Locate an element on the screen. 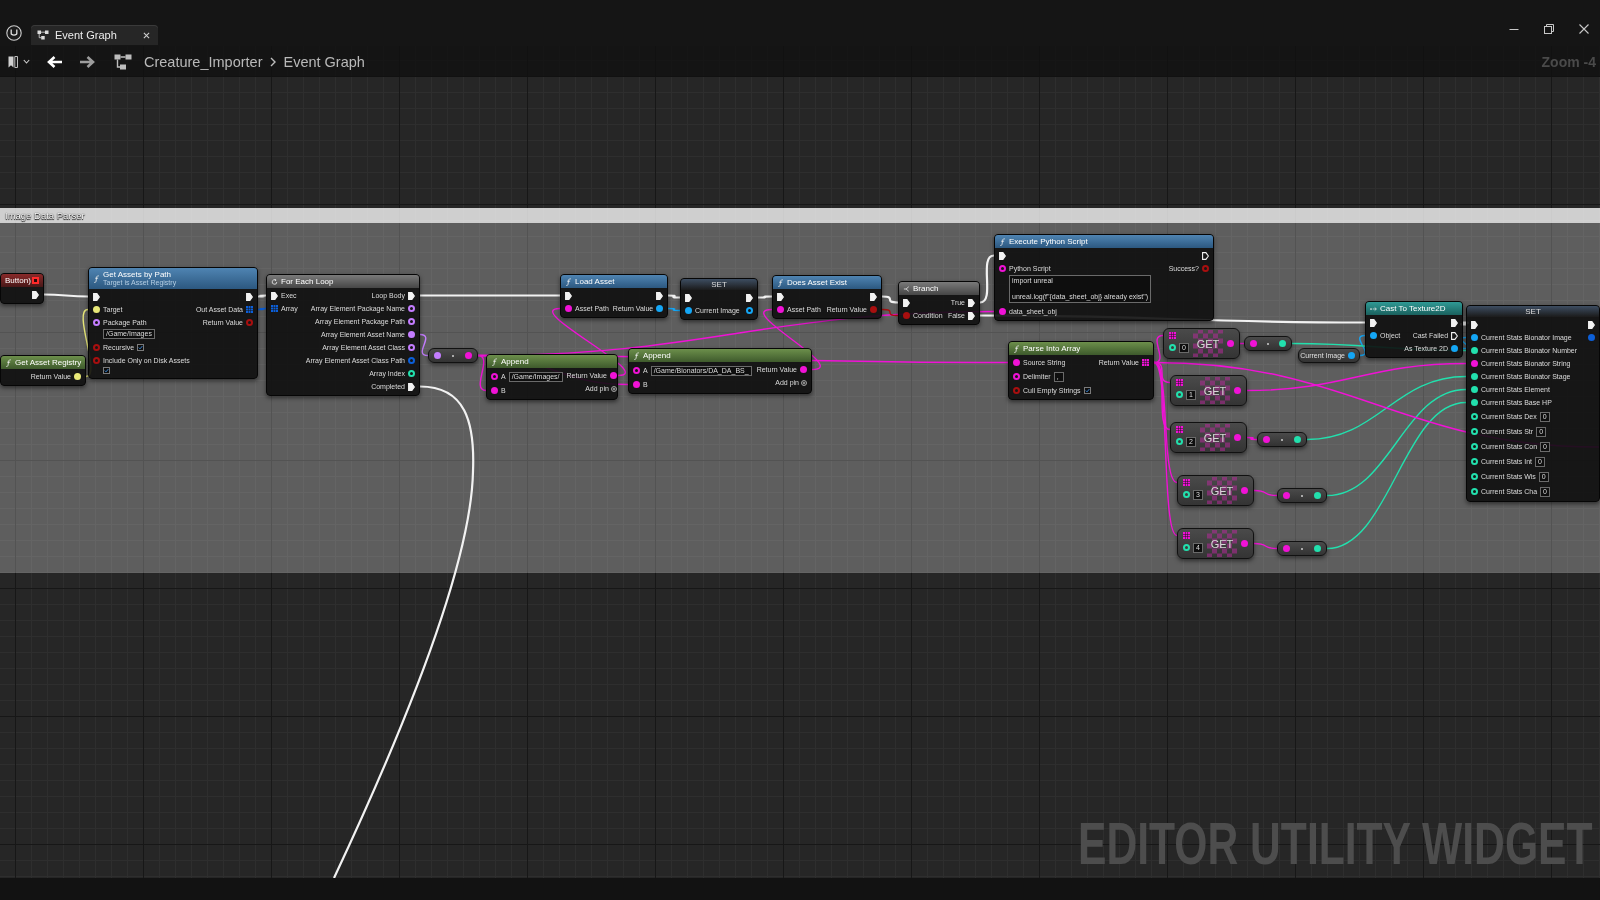 This screenshot has height=900, width=1600. node-title: Execute Python Script is located at coordinates (1049, 241).